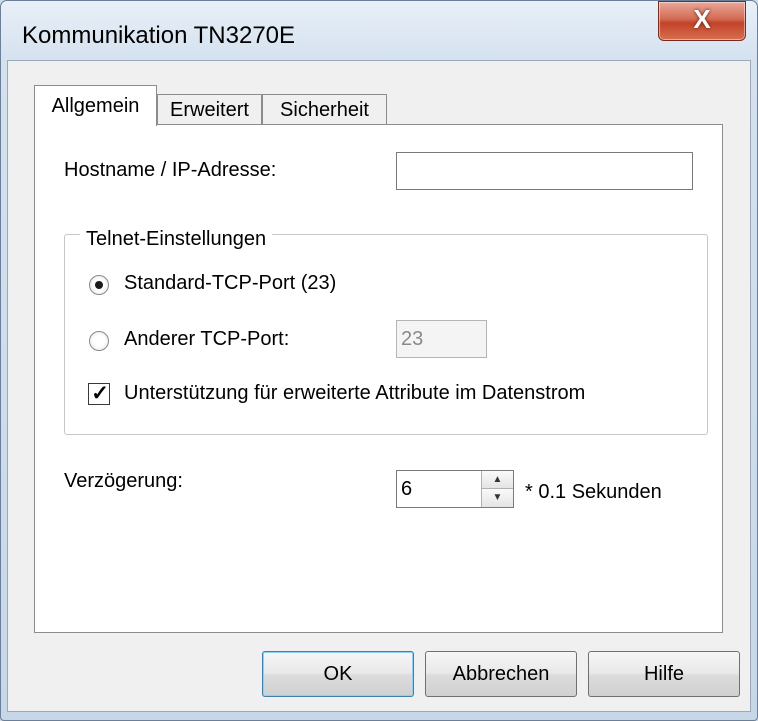  I want to click on hostname-label: Hostname / IP-Adresse:, so click(170, 170).